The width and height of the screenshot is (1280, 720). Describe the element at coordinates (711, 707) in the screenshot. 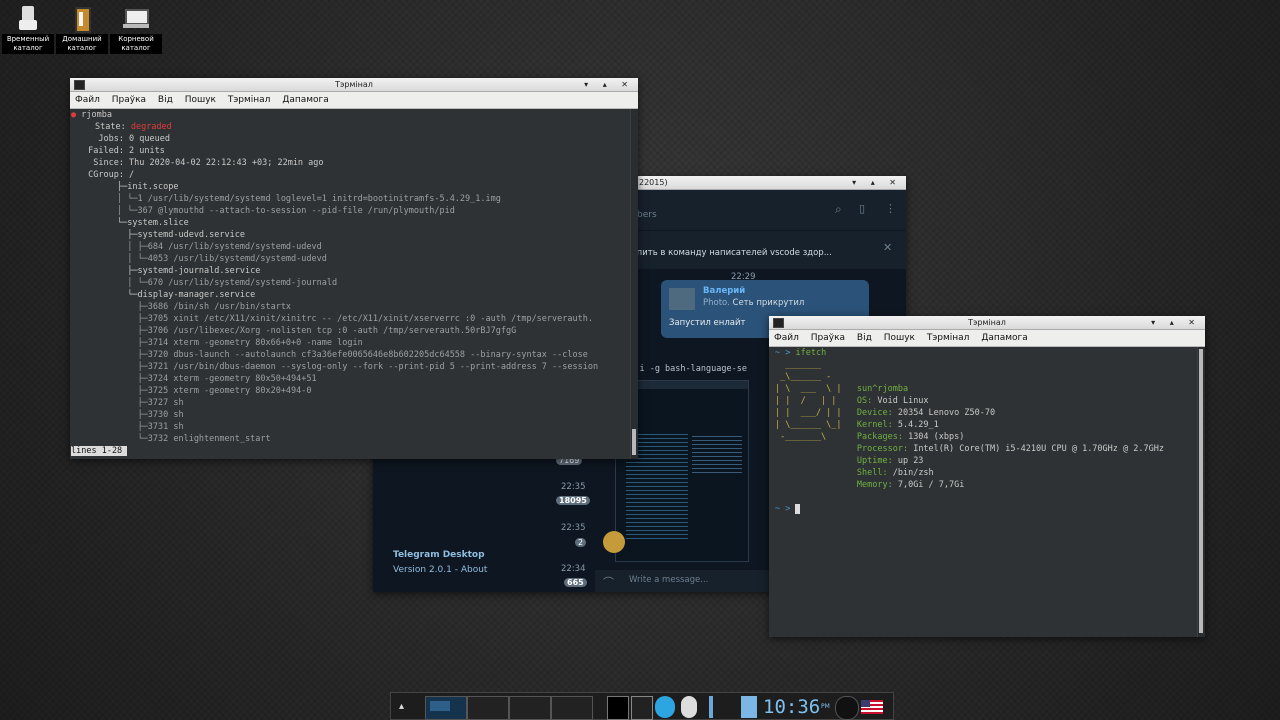

I see `thermometer-icon` at that location.